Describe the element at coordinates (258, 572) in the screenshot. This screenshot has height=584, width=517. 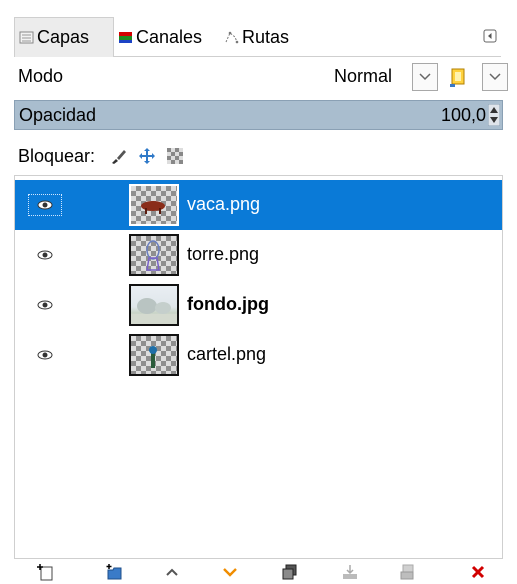
I see `layers-toolbar` at that location.